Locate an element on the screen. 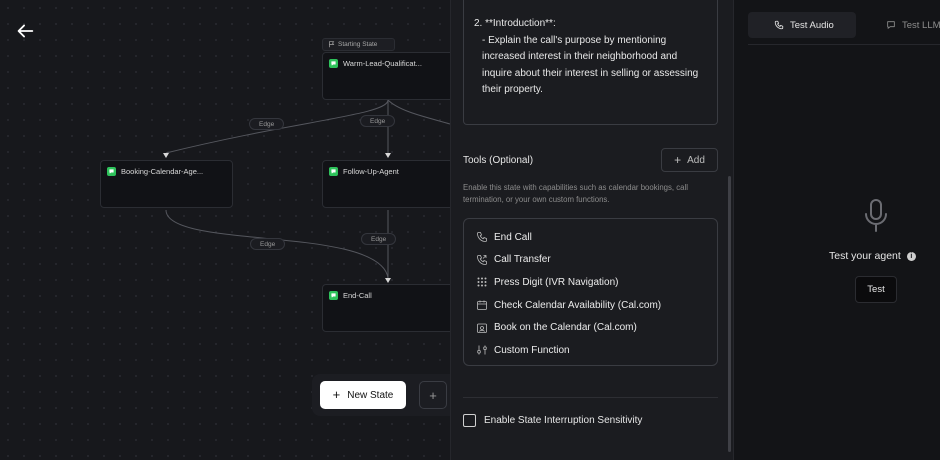 Image resolution: width=940 pixels, height=460 pixels. flag-icon is located at coordinates (332, 44).